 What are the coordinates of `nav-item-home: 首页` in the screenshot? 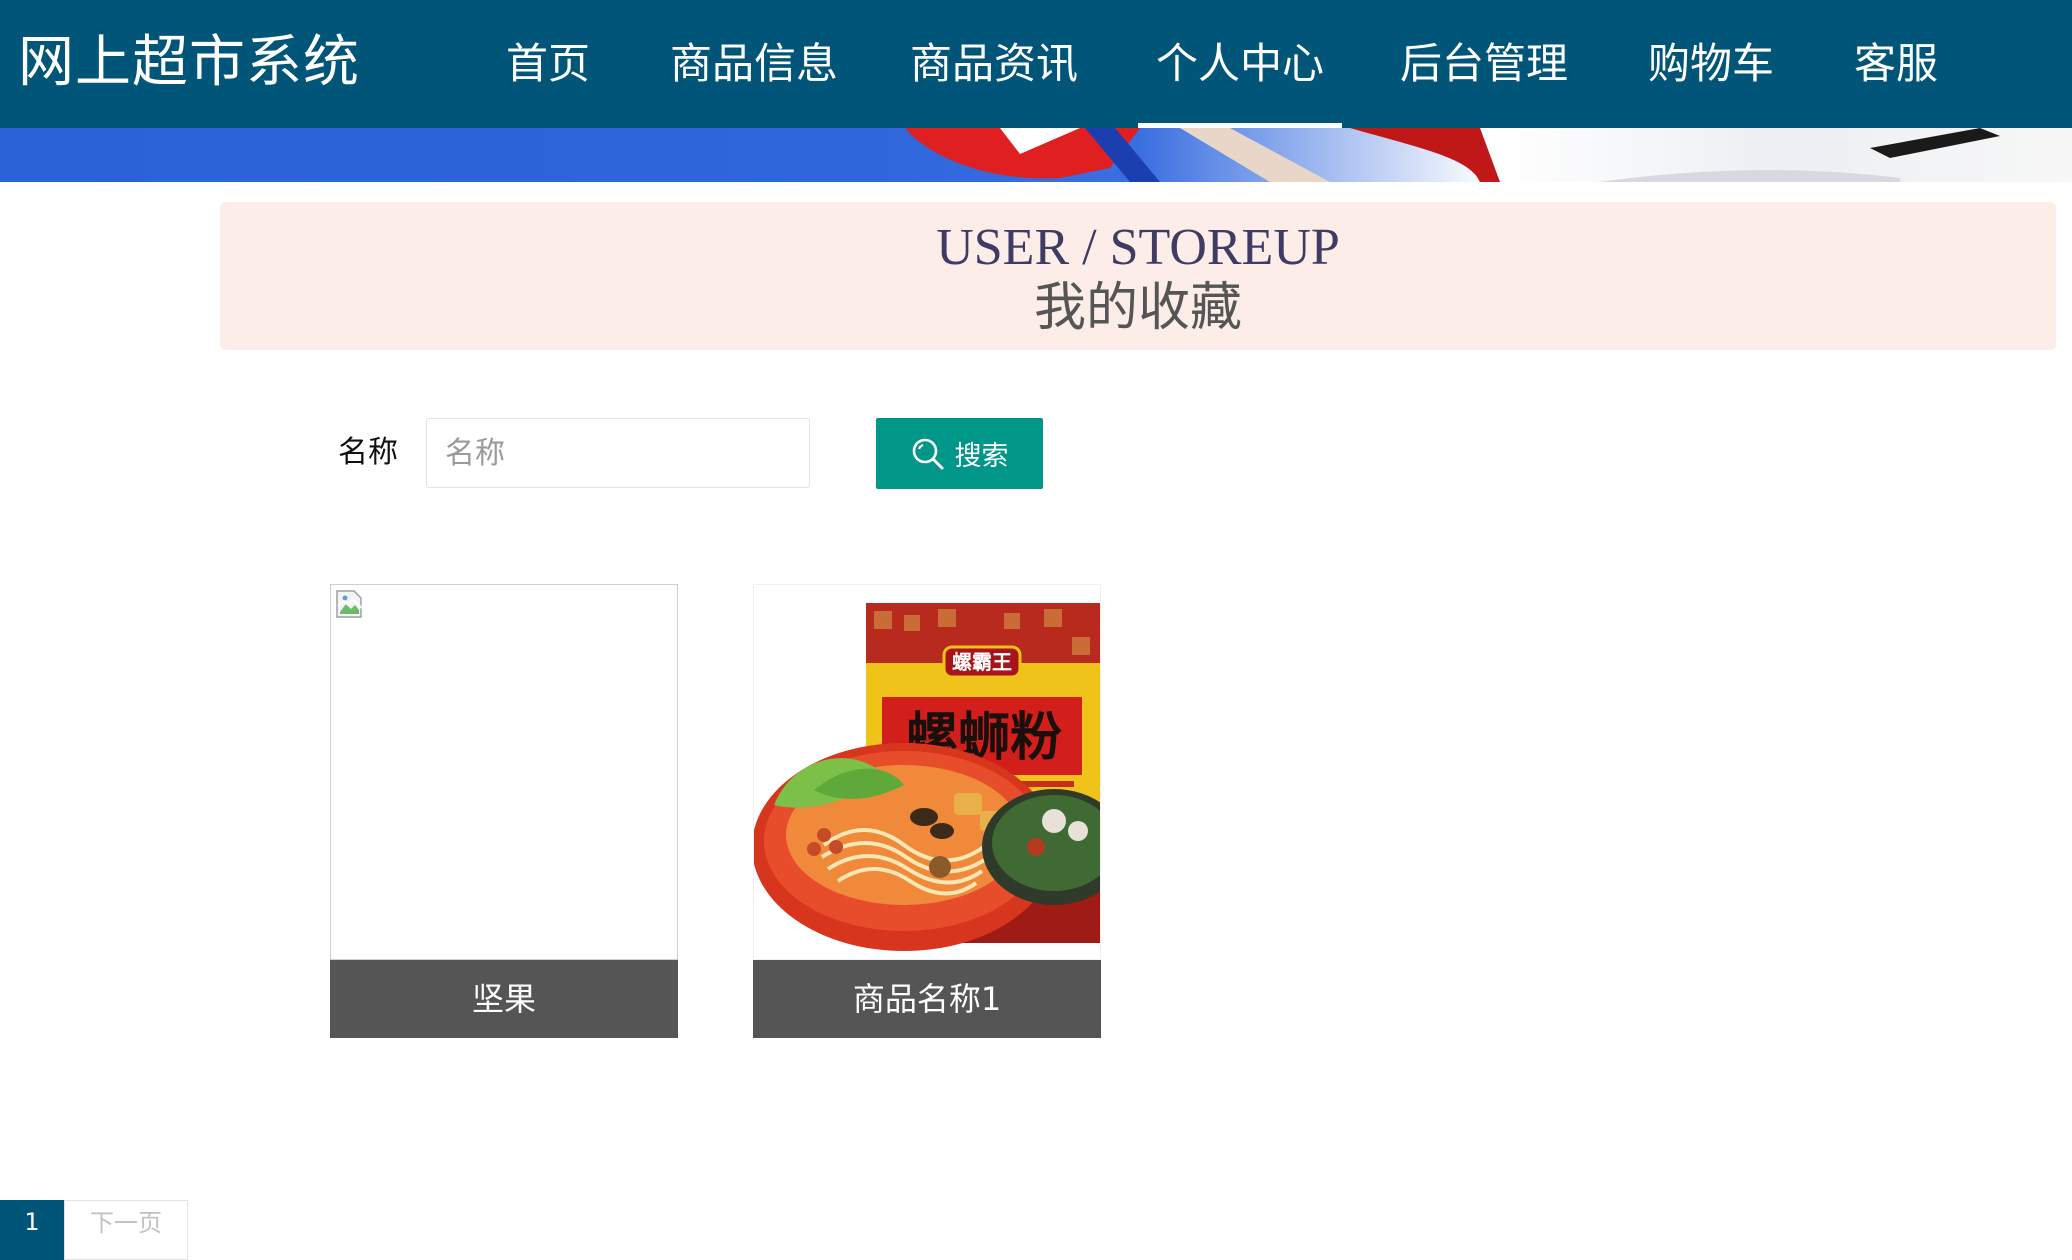 It's located at (548, 64).